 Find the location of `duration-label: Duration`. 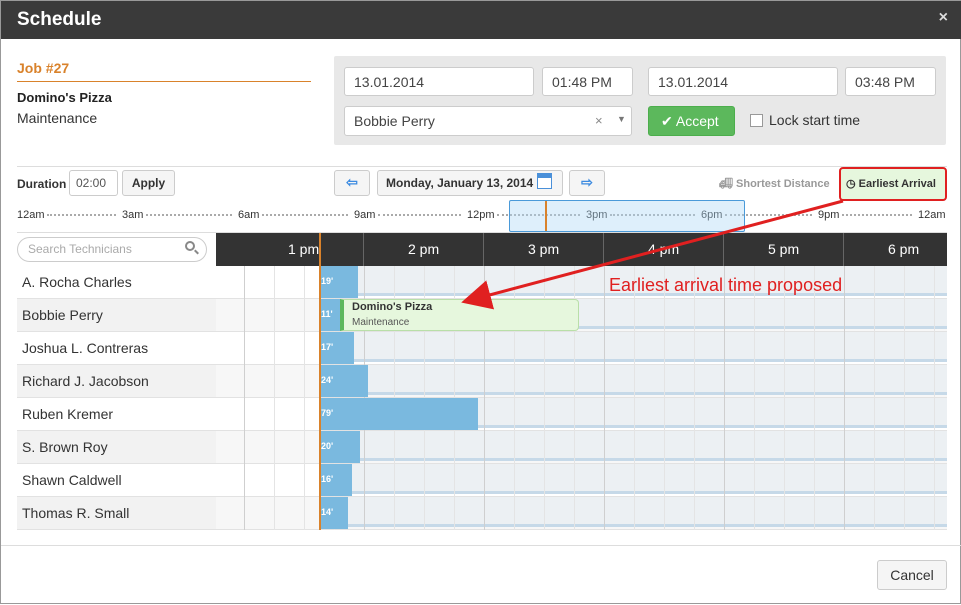

duration-label: Duration is located at coordinates (42, 184).